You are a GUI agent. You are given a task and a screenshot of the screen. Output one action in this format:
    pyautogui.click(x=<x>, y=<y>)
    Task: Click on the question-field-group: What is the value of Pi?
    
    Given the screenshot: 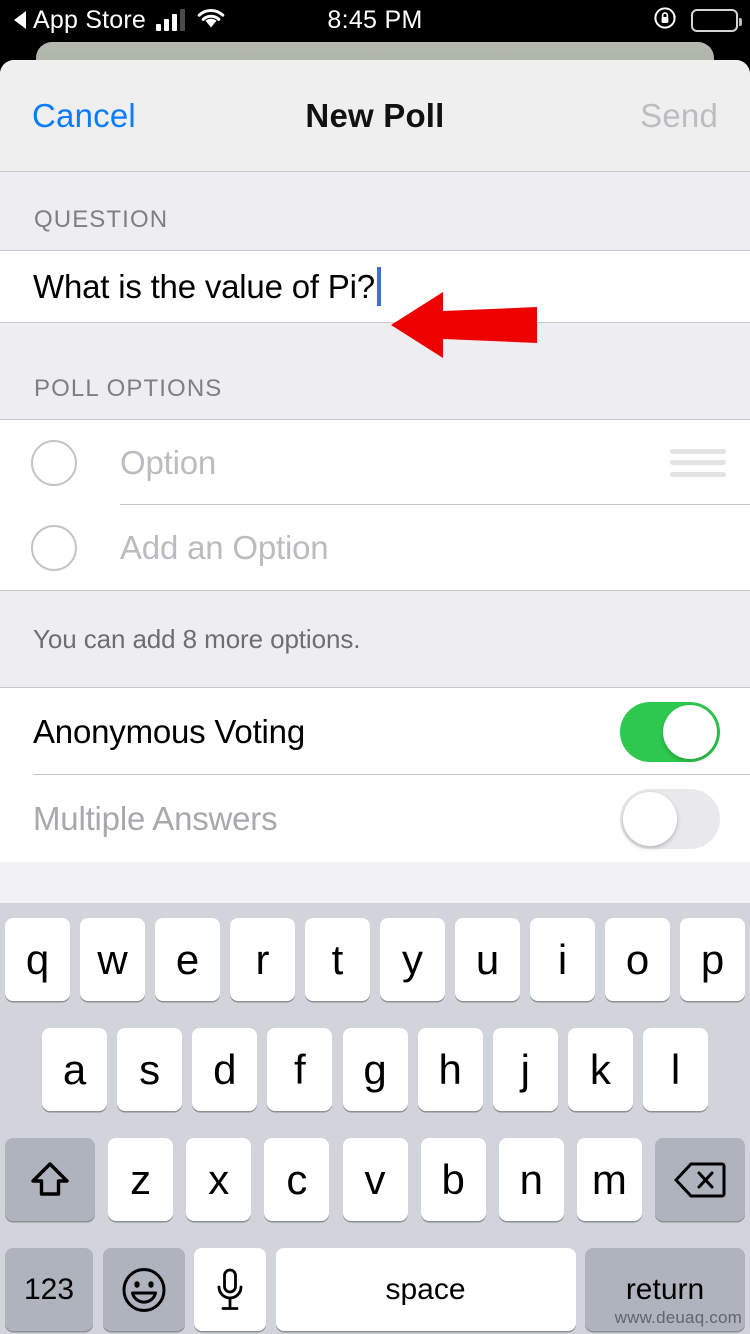 What is the action you would take?
    pyautogui.click(x=375, y=286)
    